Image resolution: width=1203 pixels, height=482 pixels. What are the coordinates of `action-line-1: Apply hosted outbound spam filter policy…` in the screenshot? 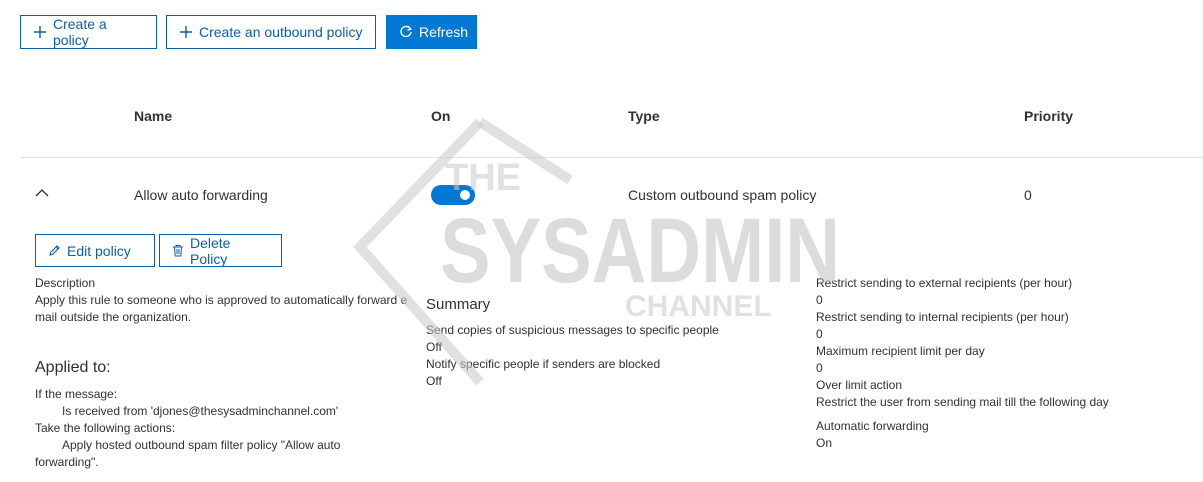 It's located at (201, 445).